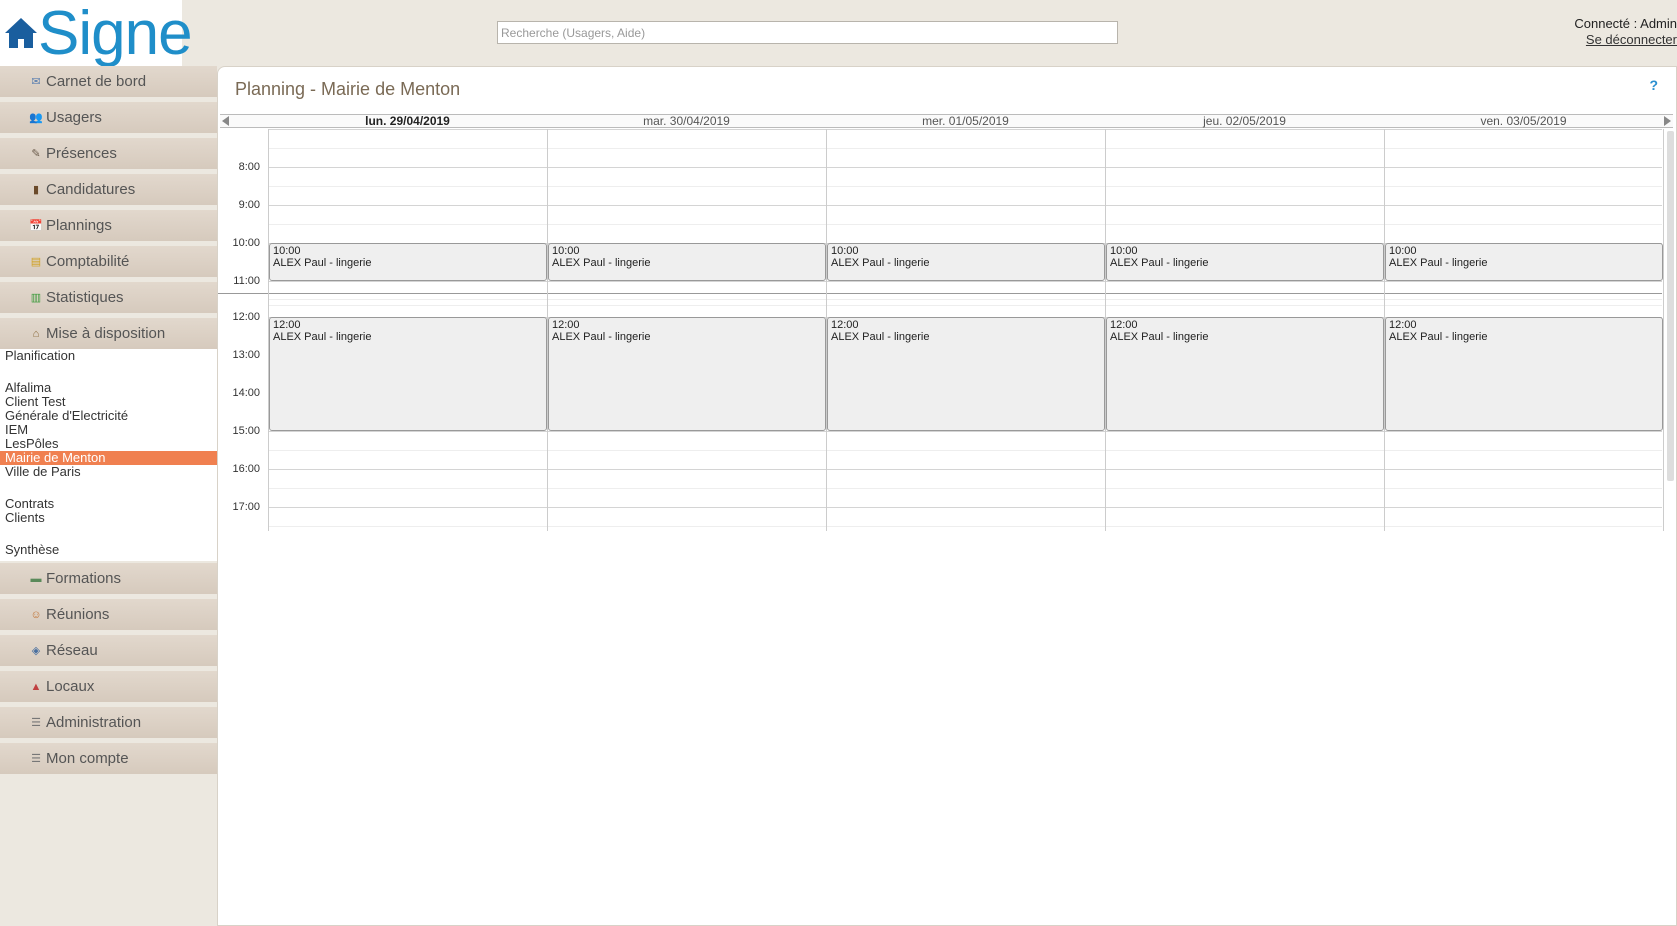 The height and width of the screenshot is (926, 1677). Describe the element at coordinates (108, 189) in the screenshot. I see `nav-item-candidatures: ▮ Candidatures` at that location.